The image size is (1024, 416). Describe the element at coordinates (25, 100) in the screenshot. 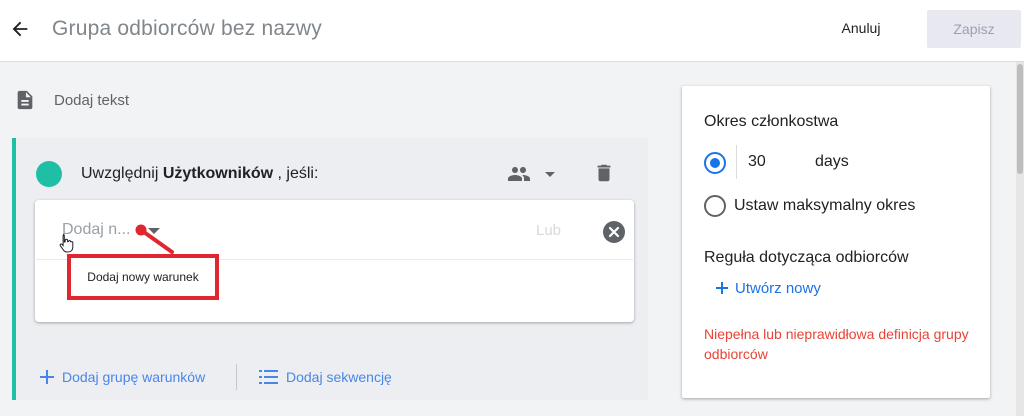

I see `document-icon` at that location.